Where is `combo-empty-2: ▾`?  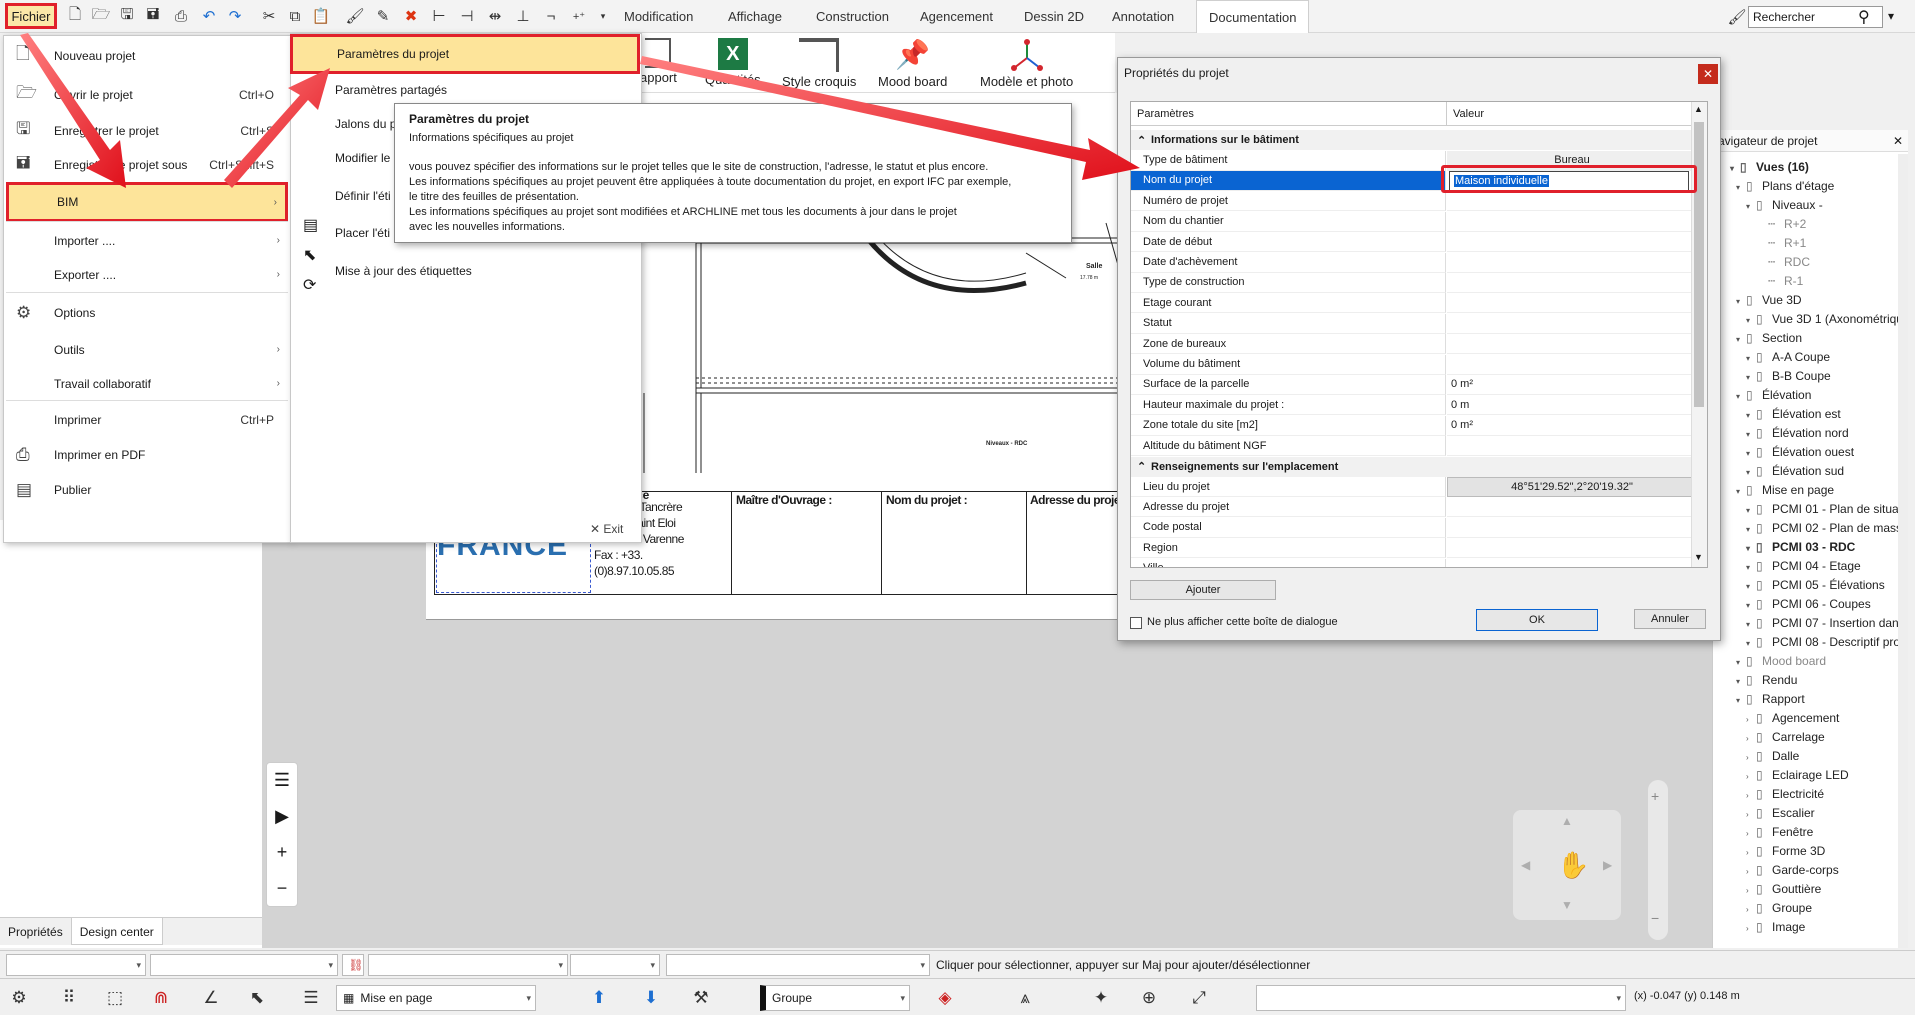
combo-empty-2: ▾ is located at coordinates (244, 965).